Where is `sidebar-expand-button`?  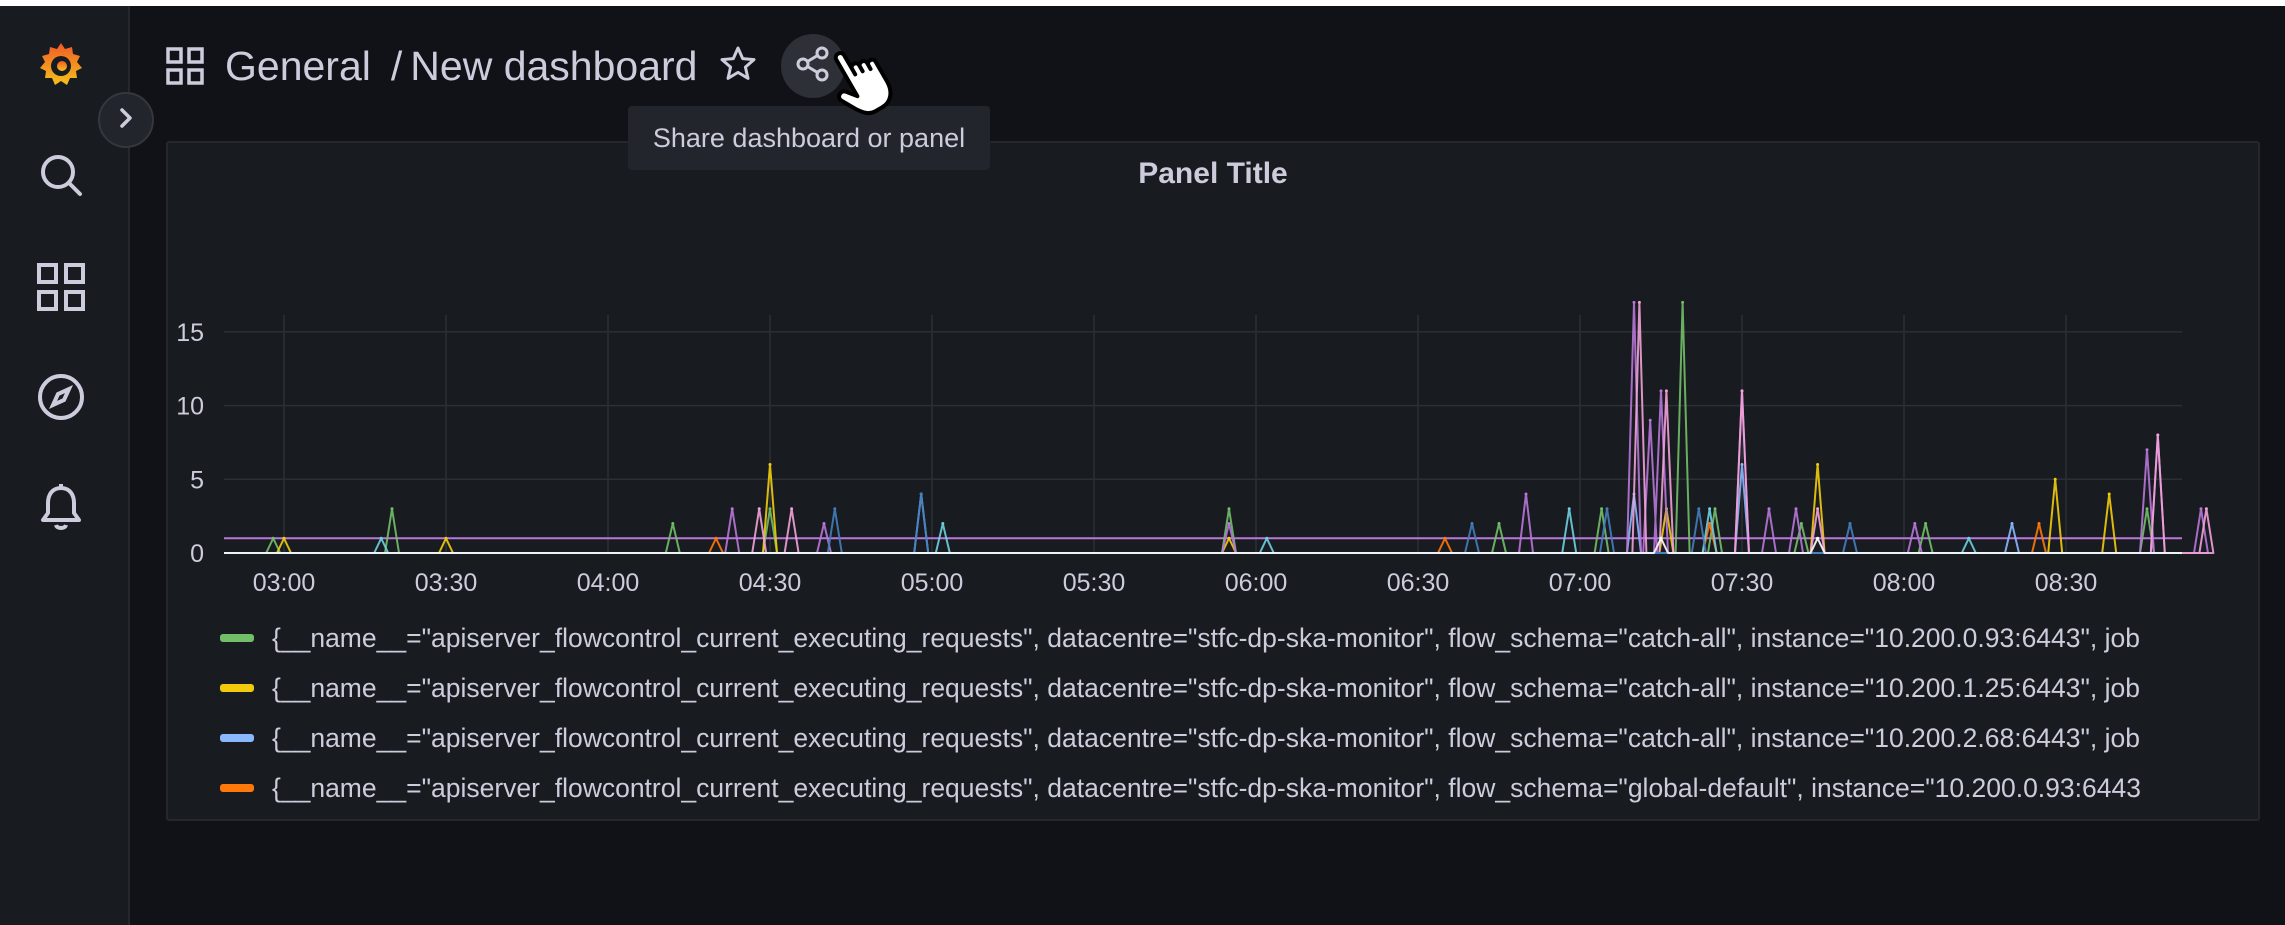
sidebar-expand-button is located at coordinates (126, 120).